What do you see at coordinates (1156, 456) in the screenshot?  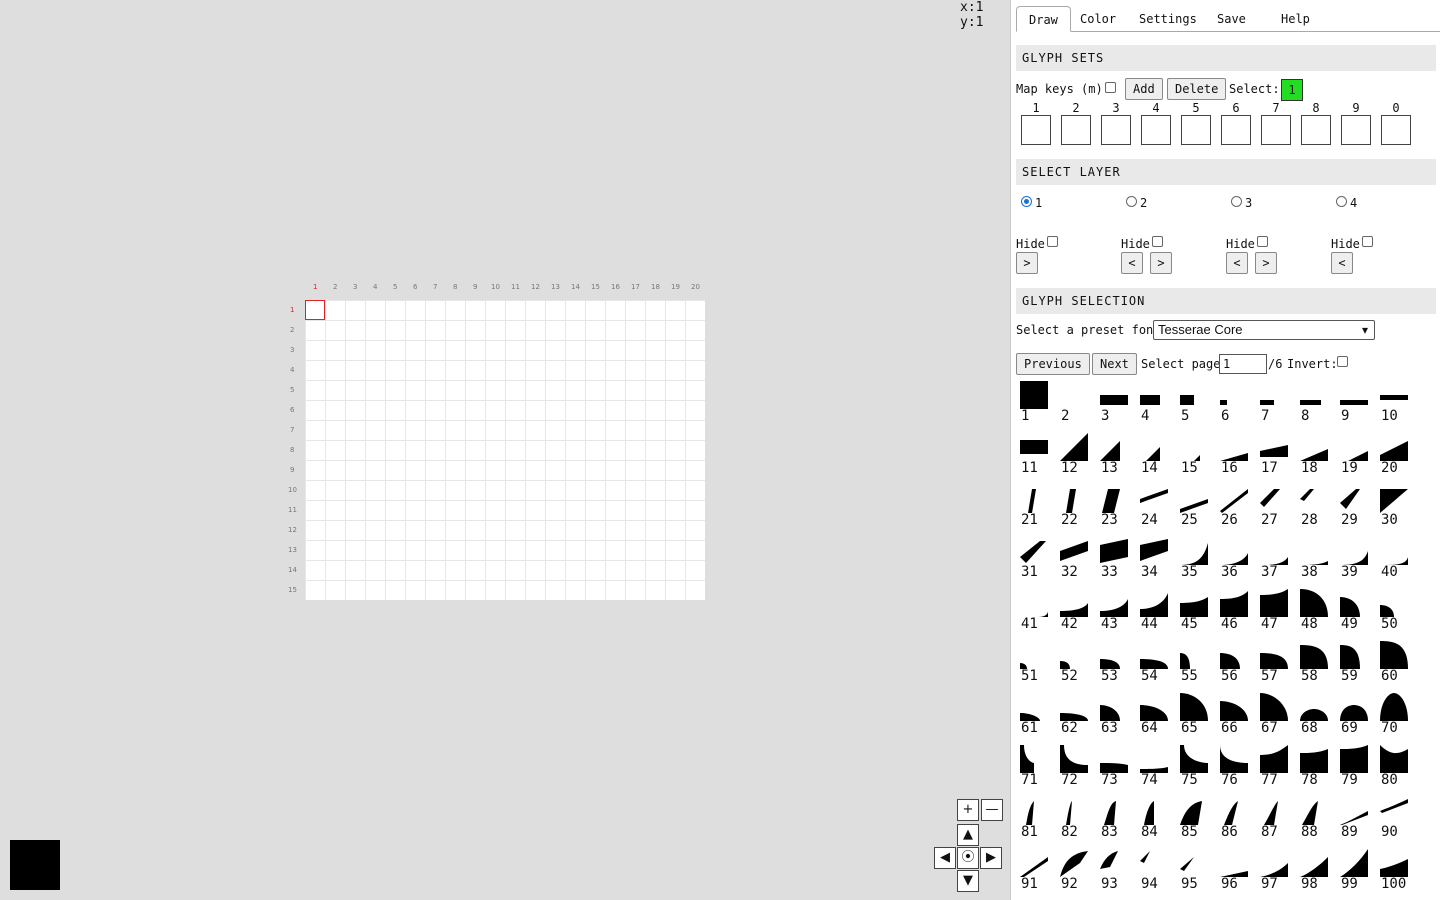 I see `glyph-tile: 14` at bounding box center [1156, 456].